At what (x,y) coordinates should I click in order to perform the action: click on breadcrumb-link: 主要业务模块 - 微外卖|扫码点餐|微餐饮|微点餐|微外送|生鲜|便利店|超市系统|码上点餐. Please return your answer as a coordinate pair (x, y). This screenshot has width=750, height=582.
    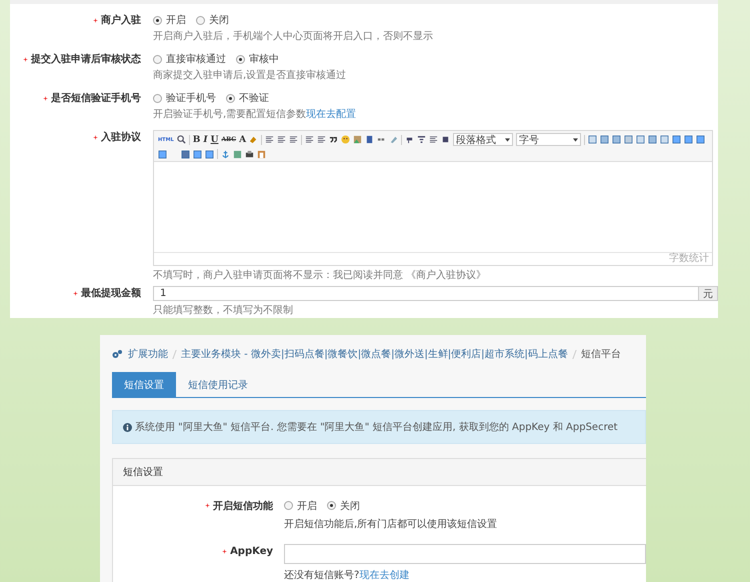
    Looking at the image, I should click on (374, 354).